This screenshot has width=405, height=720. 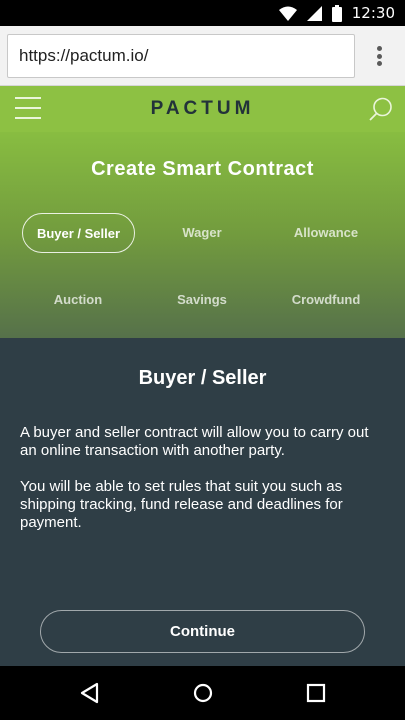 What do you see at coordinates (84, 55) in the screenshot?
I see `url-text: https://pactum.io/` at bounding box center [84, 55].